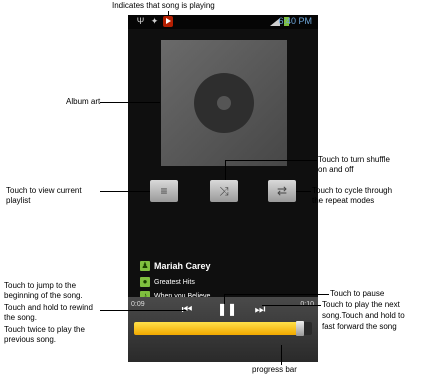 Image resolution: width=446 pixels, height=377 pixels. Describe the element at coordinates (217, 328) in the screenshot. I see `progress-fill` at that location.